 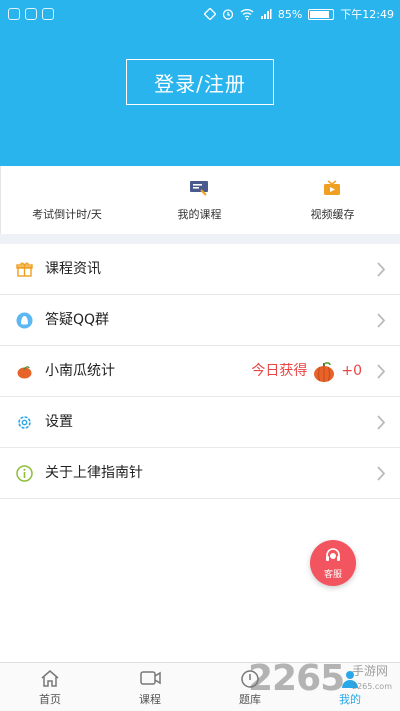 I want to click on tab-courses: 课程, so click(x=150, y=687).